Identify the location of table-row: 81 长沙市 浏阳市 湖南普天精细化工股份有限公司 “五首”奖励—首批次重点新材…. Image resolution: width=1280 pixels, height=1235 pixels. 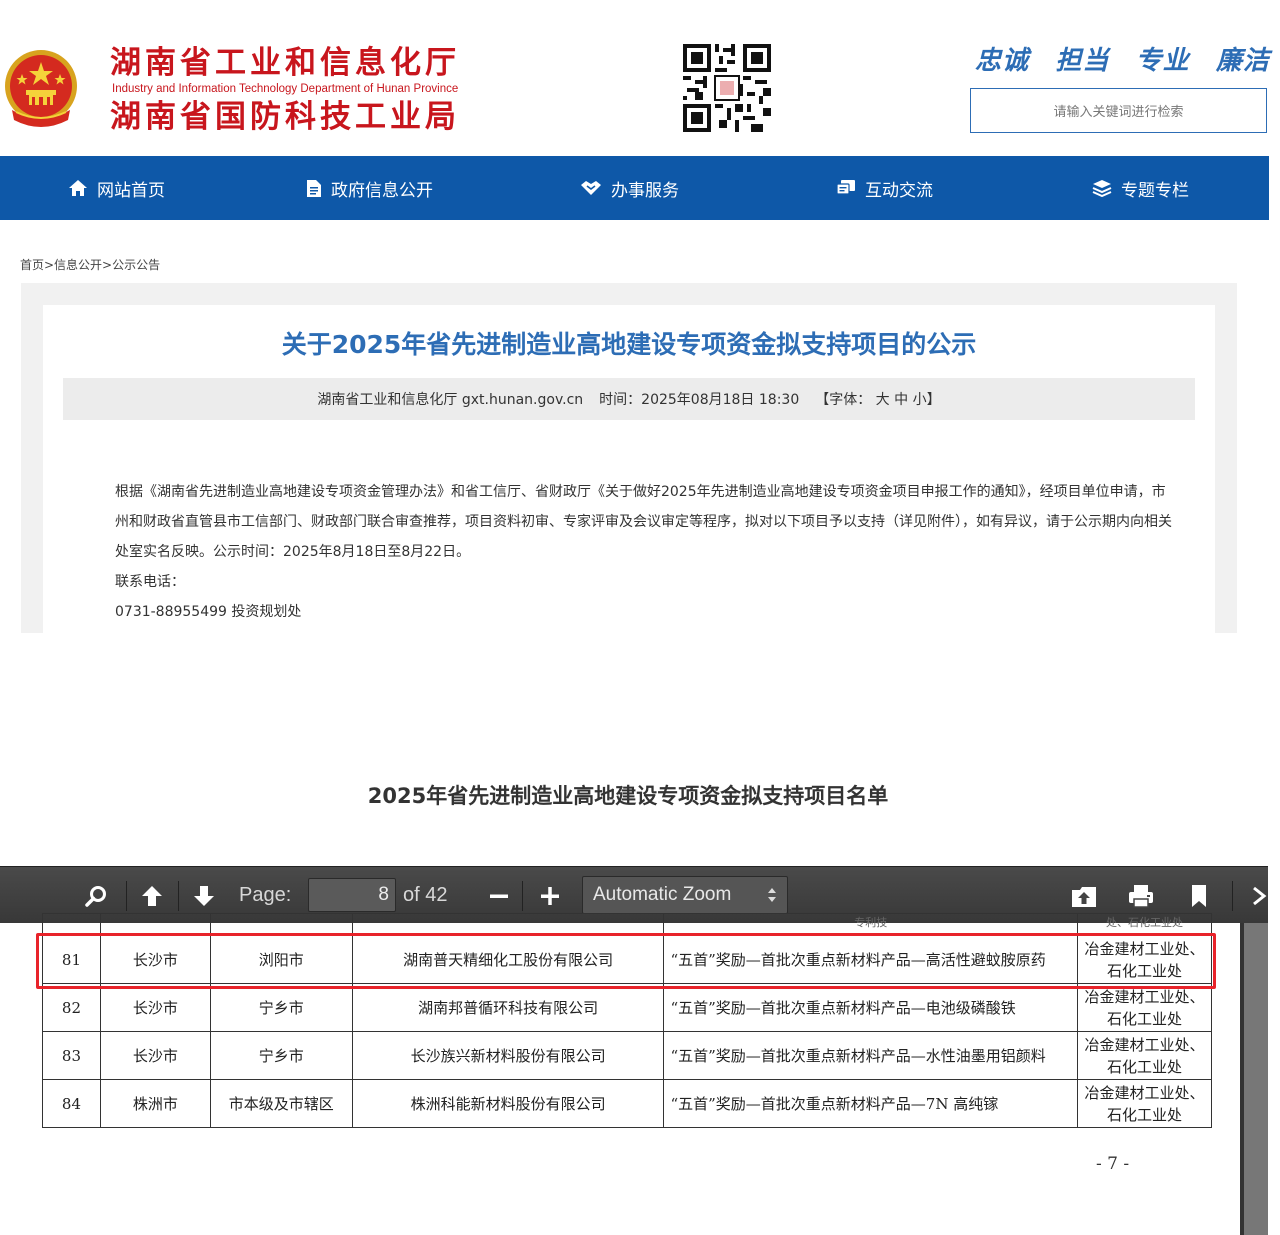
(627, 959).